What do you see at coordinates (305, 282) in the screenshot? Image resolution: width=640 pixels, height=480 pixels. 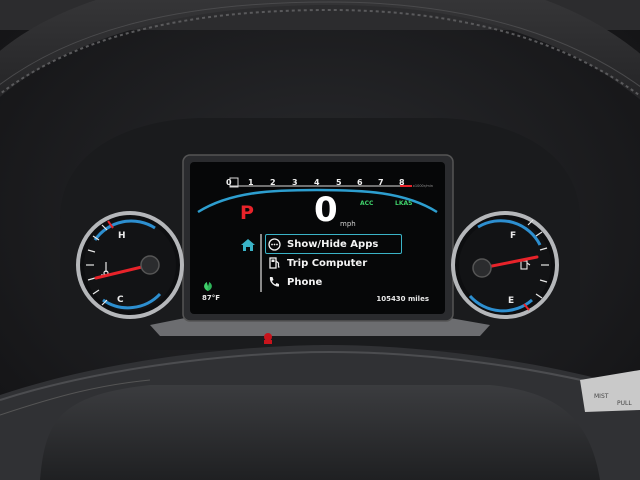 I see `menu-item-label: Phone` at bounding box center [305, 282].